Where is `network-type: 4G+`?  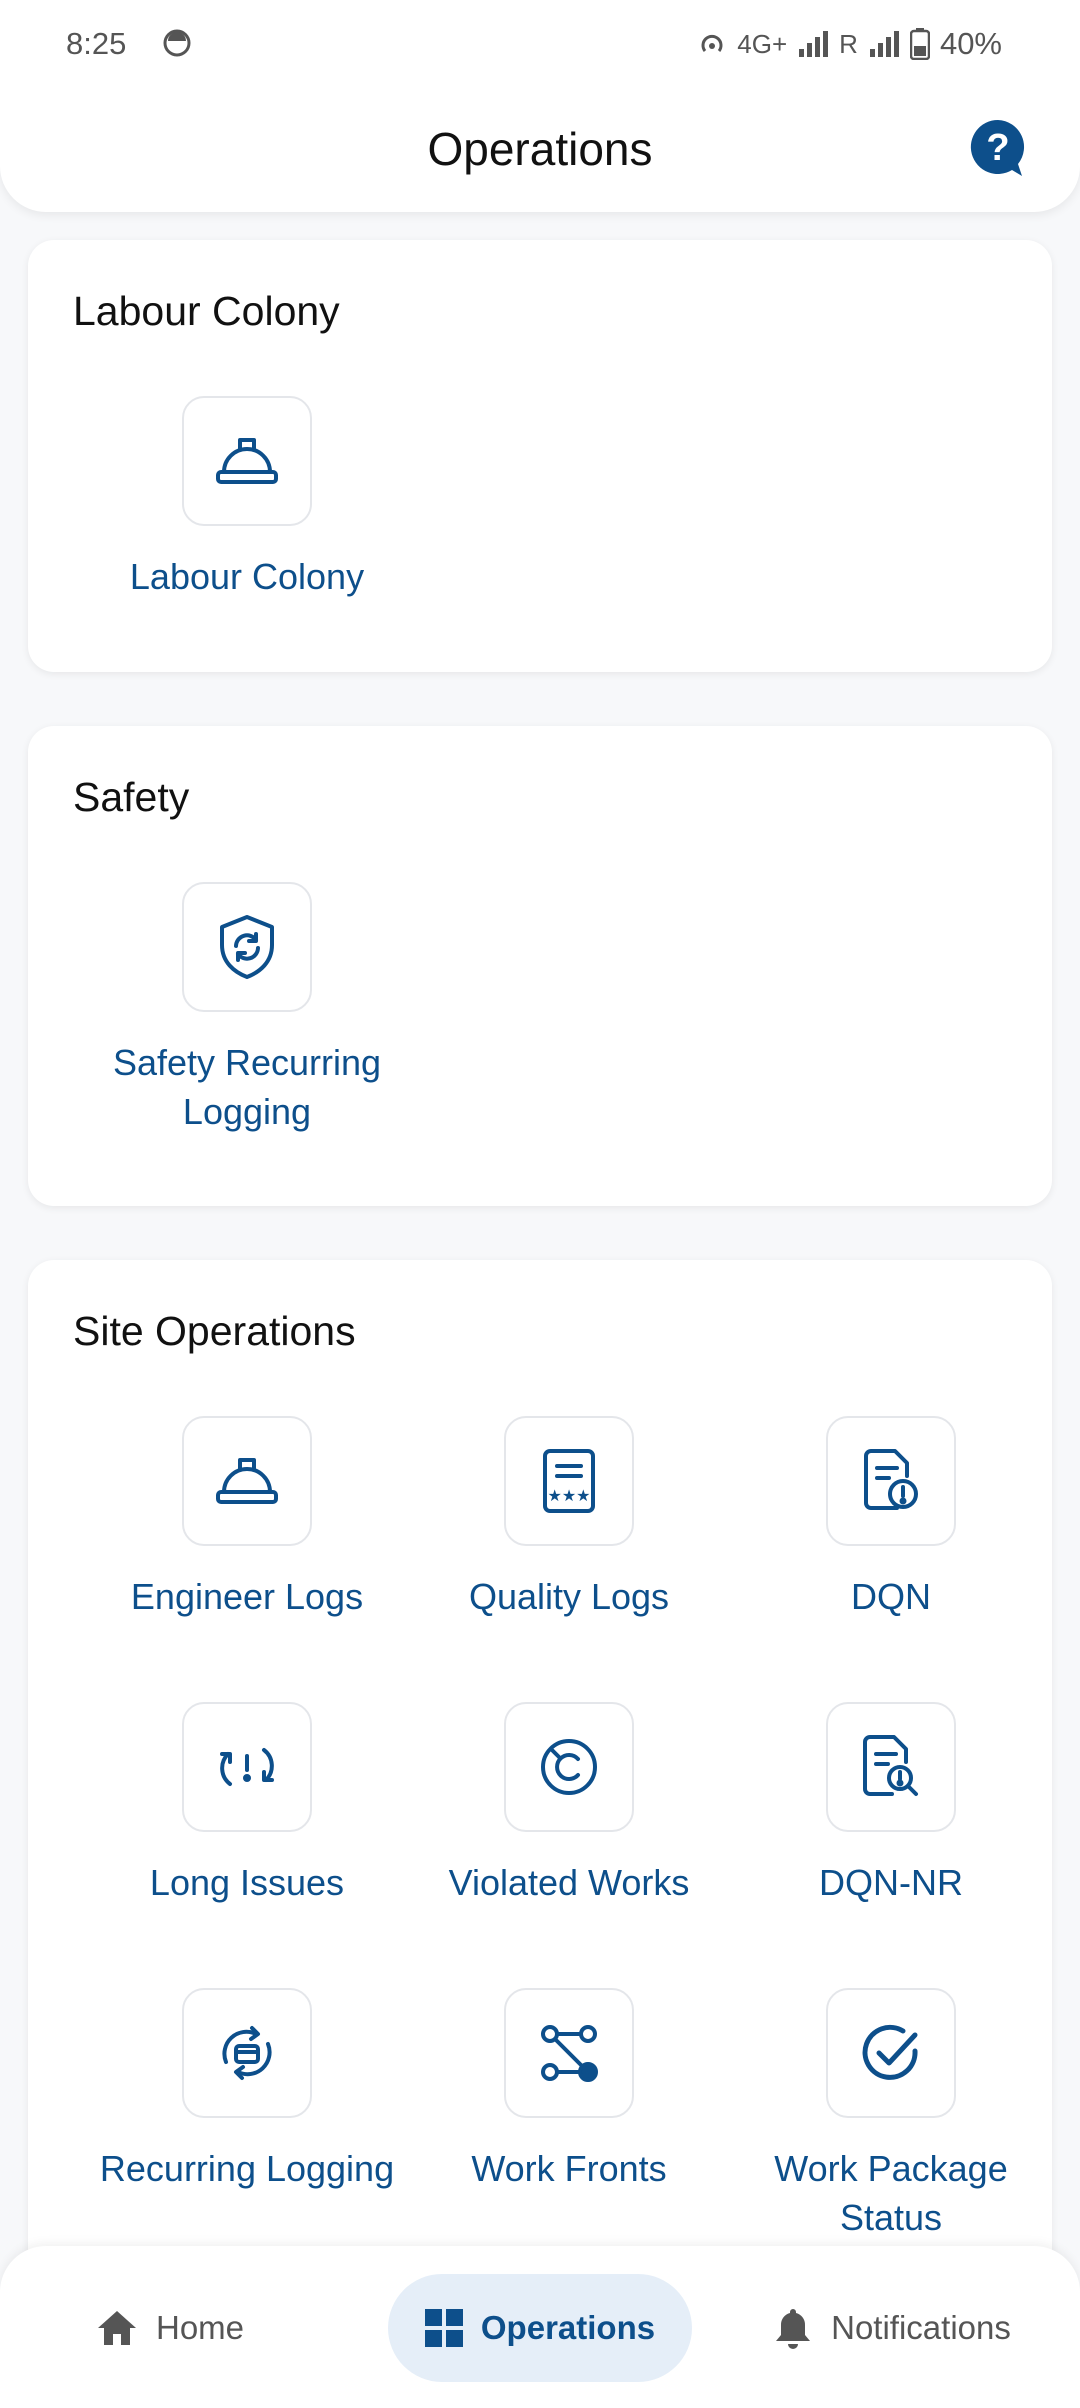 network-type: 4G+ is located at coordinates (762, 43).